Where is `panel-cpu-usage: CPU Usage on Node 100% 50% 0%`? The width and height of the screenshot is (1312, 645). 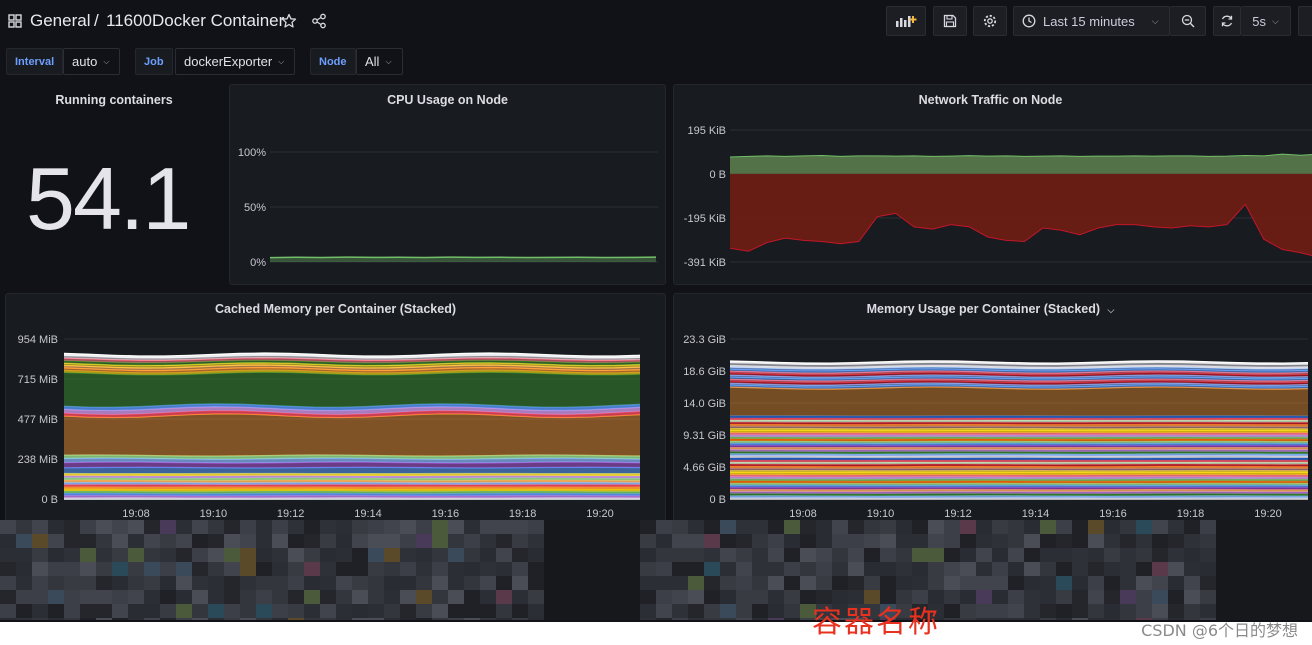 panel-cpu-usage: CPU Usage on Node 100% 50% 0% is located at coordinates (447, 184).